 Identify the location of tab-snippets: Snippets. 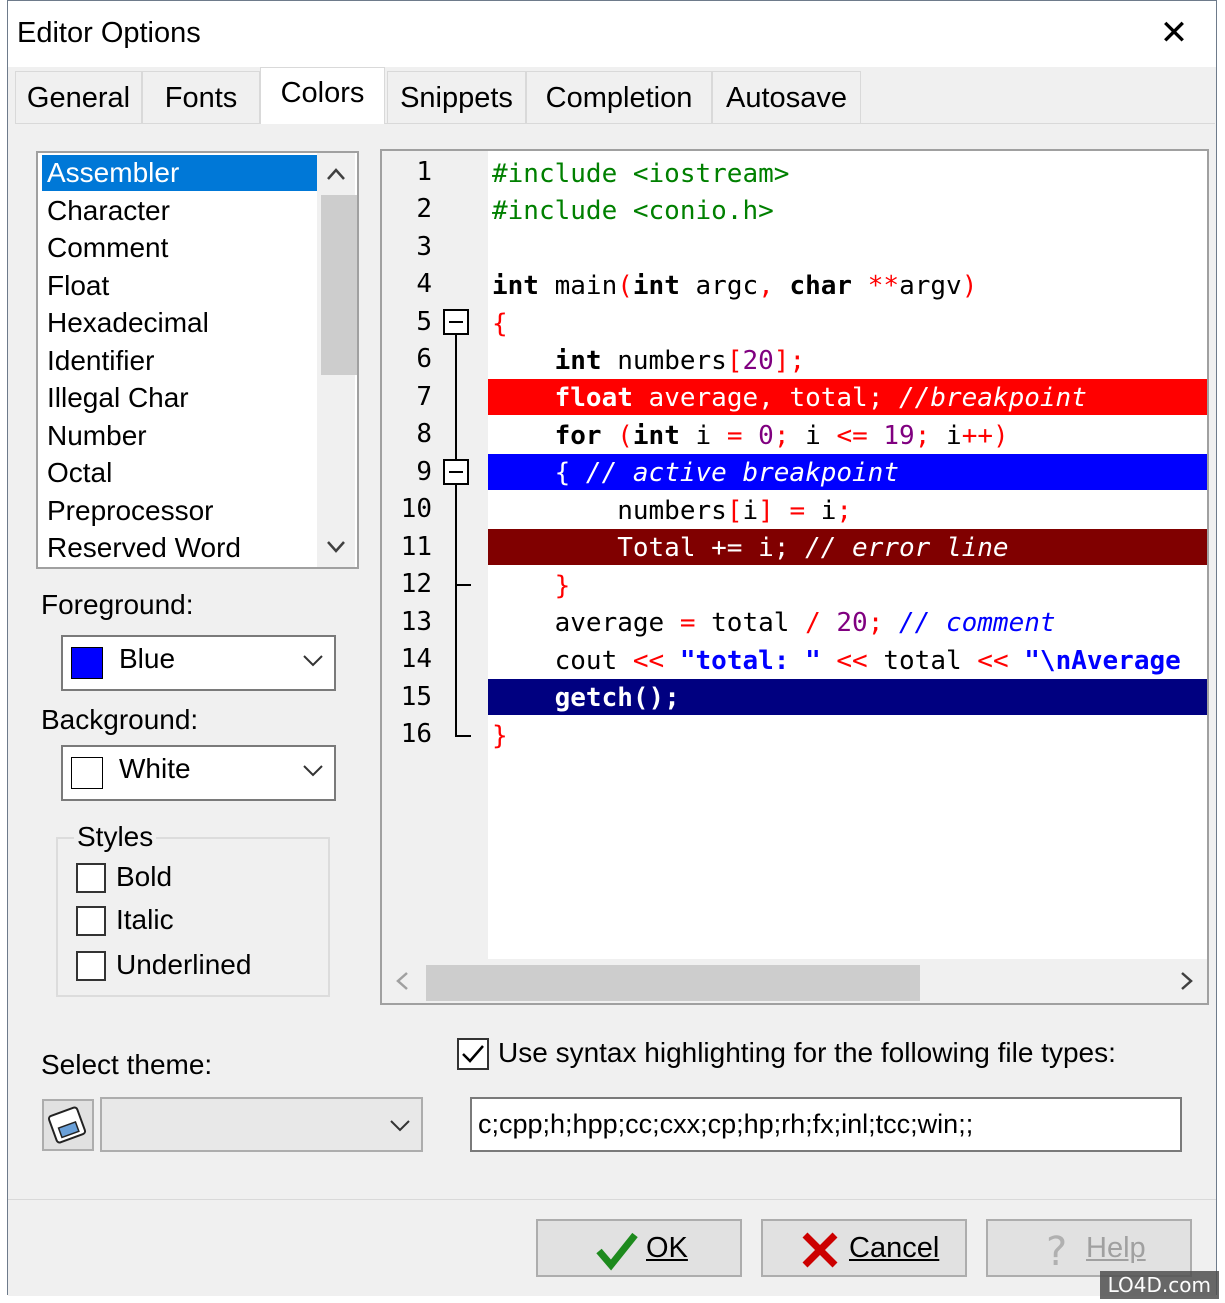
(456, 97).